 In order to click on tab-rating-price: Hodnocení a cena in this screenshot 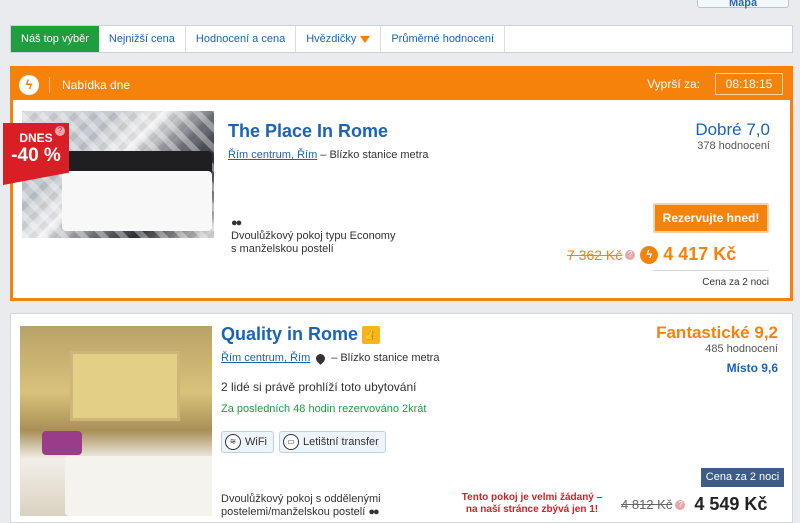, I will do `click(241, 39)`.